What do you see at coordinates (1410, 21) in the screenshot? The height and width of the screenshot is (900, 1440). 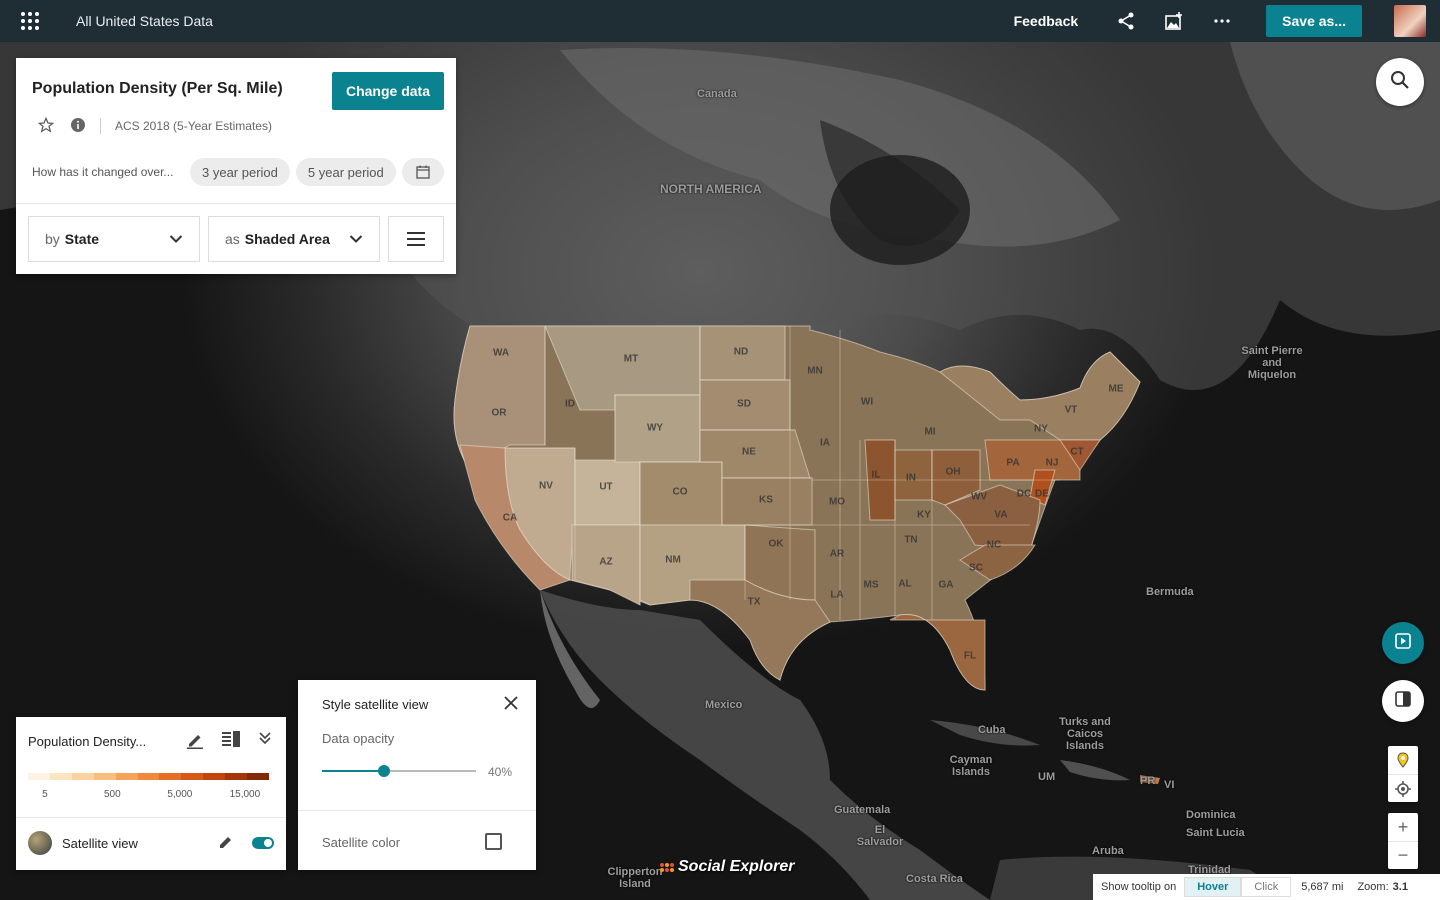 I see `avatar` at bounding box center [1410, 21].